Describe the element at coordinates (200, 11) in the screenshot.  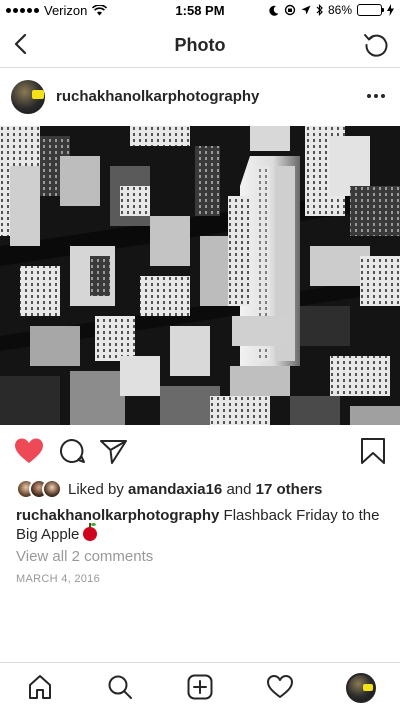
I see `status-bar: Verizon 1:58 PM 86%` at that location.